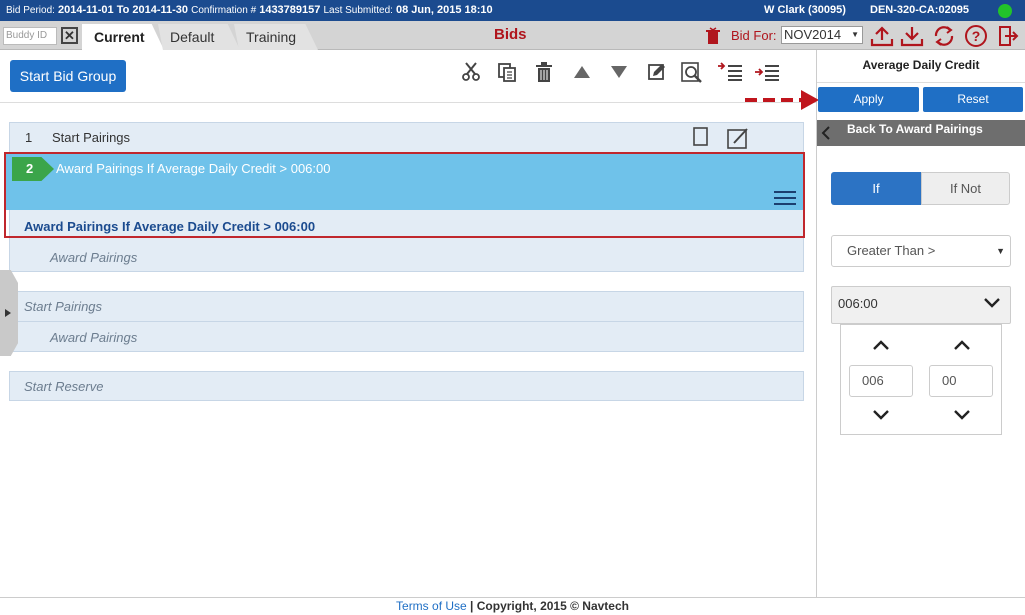 The width and height of the screenshot is (1025, 615). What do you see at coordinates (767, 72) in the screenshot?
I see `insert-after-icon` at bounding box center [767, 72].